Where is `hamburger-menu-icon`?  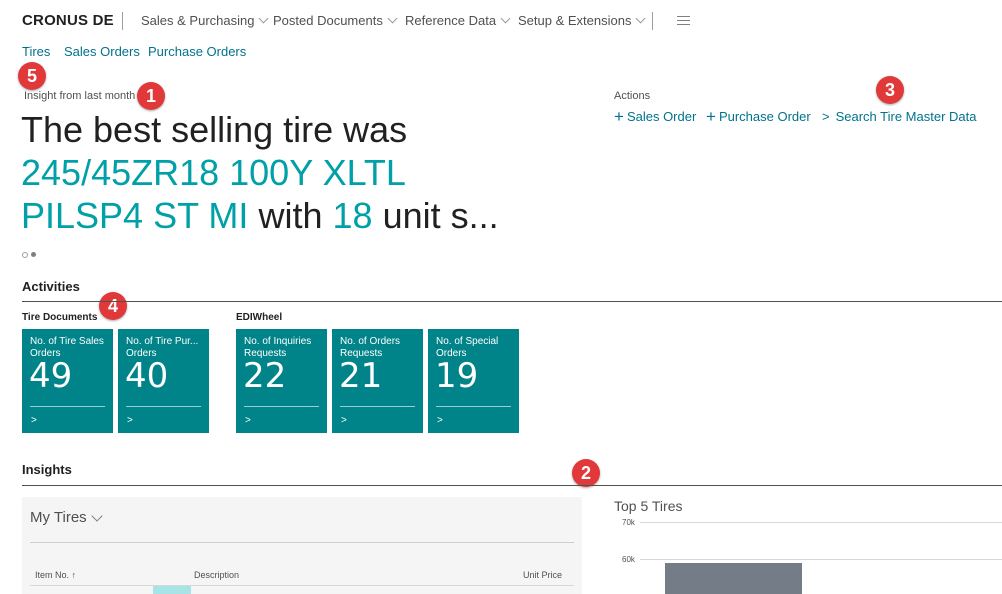 hamburger-menu-icon is located at coordinates (683, 22).